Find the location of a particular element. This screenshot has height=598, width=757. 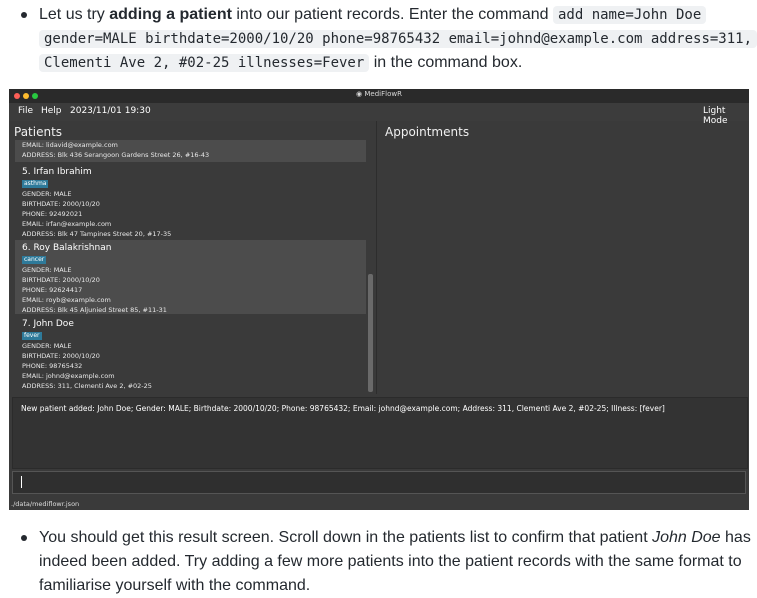

patient-email: EMAIL: lidavid@example.com is located at coordinates (70, 145).